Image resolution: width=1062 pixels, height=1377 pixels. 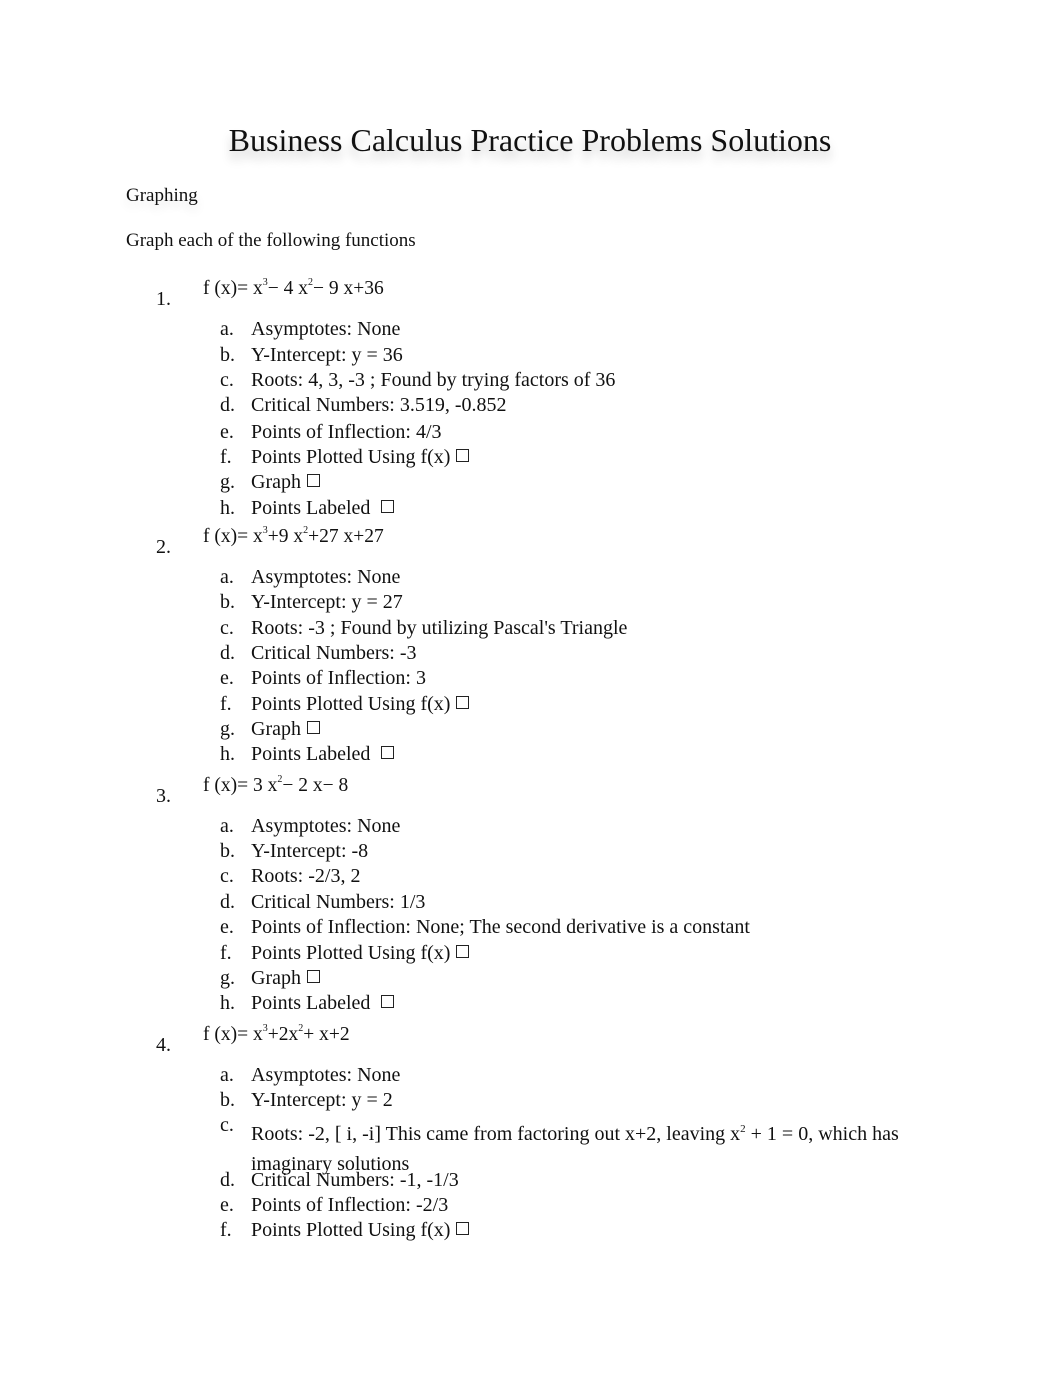 I want to click on function-formula: f (x)= 3 x2− 2 x− 8, so click(x=275, y=785).